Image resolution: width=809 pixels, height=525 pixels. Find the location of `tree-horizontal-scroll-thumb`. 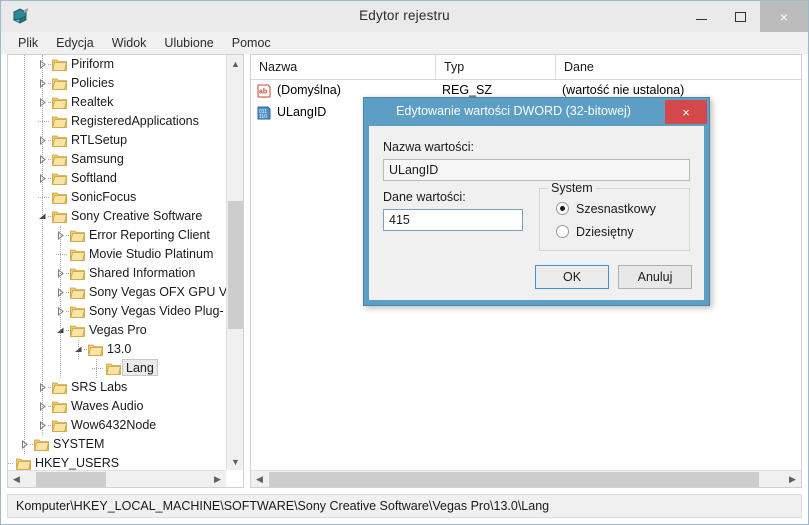

tree-horizontal-scroll-thumb is located at coordinates (71, 479).